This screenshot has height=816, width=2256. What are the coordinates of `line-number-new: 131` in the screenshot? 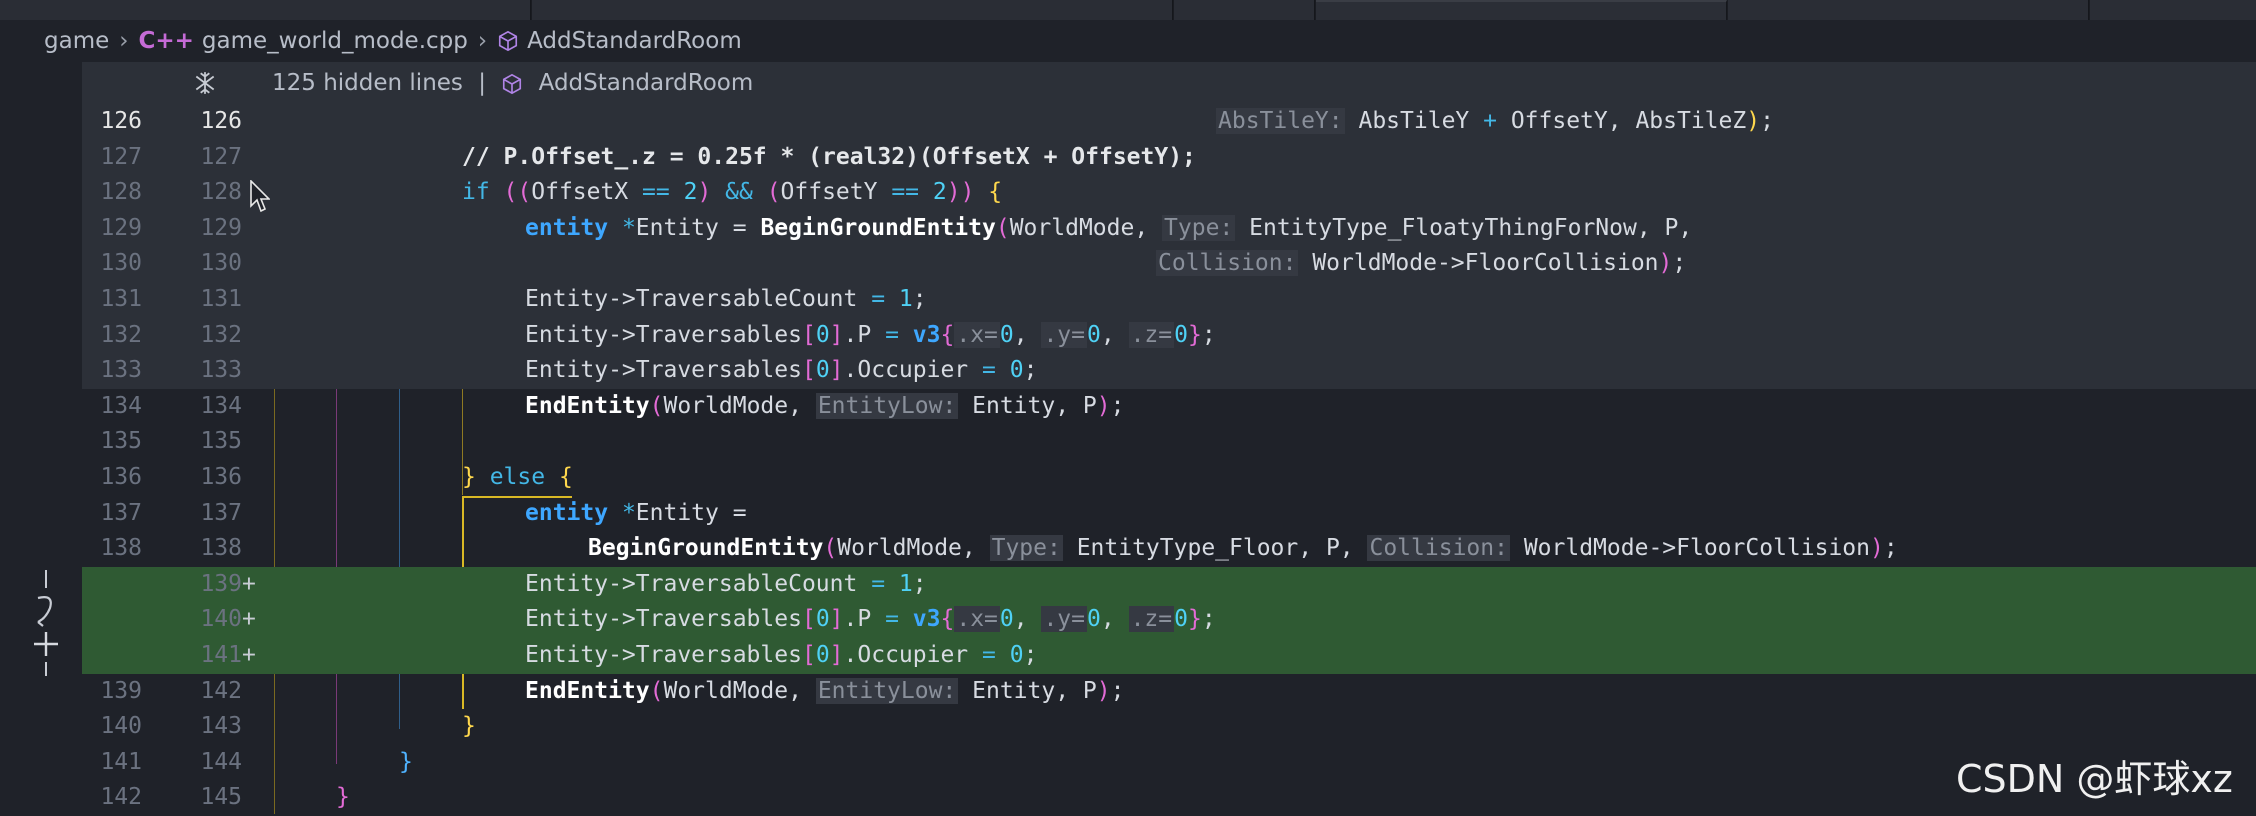 It's located at (221, 299).